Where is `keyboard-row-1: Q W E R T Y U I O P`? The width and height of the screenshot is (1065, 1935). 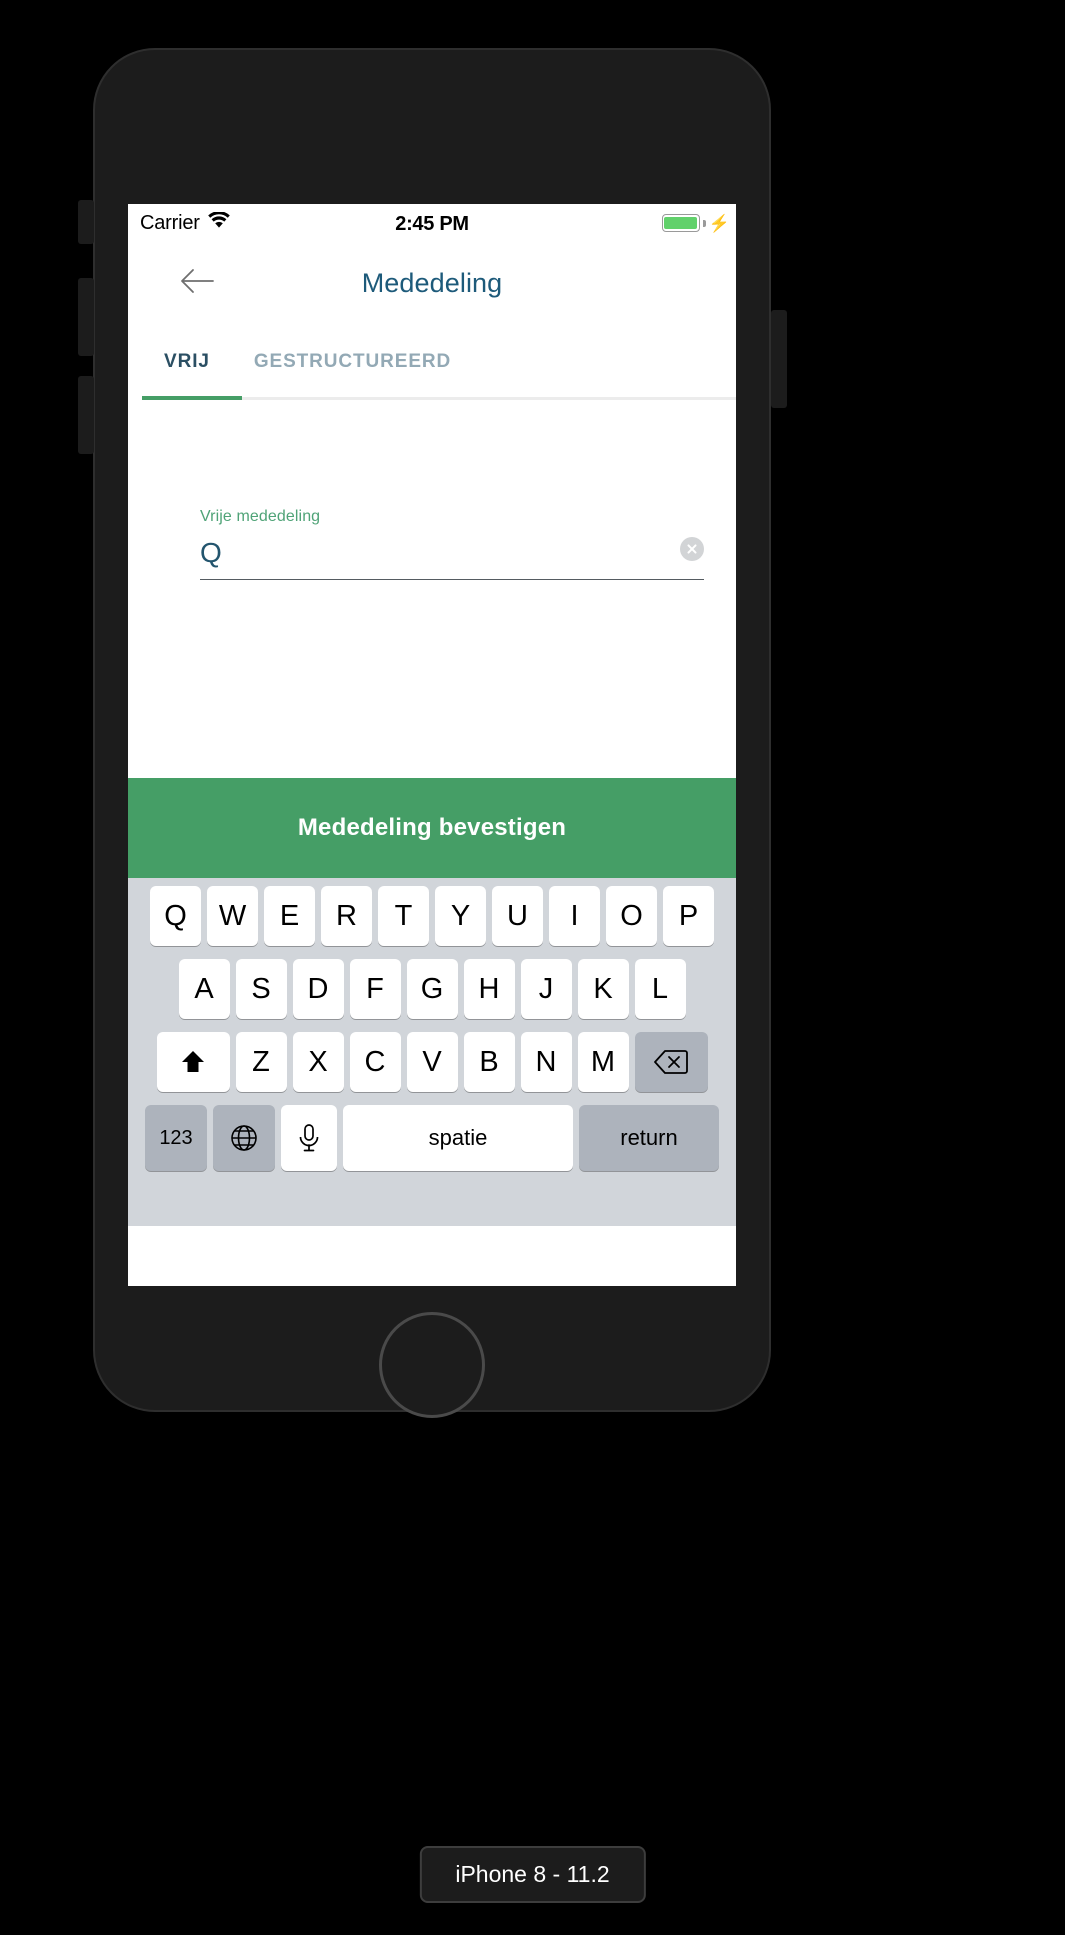 keyboard-row-1: Q W E R T Y U I O P is located at coordinates (432, 916).